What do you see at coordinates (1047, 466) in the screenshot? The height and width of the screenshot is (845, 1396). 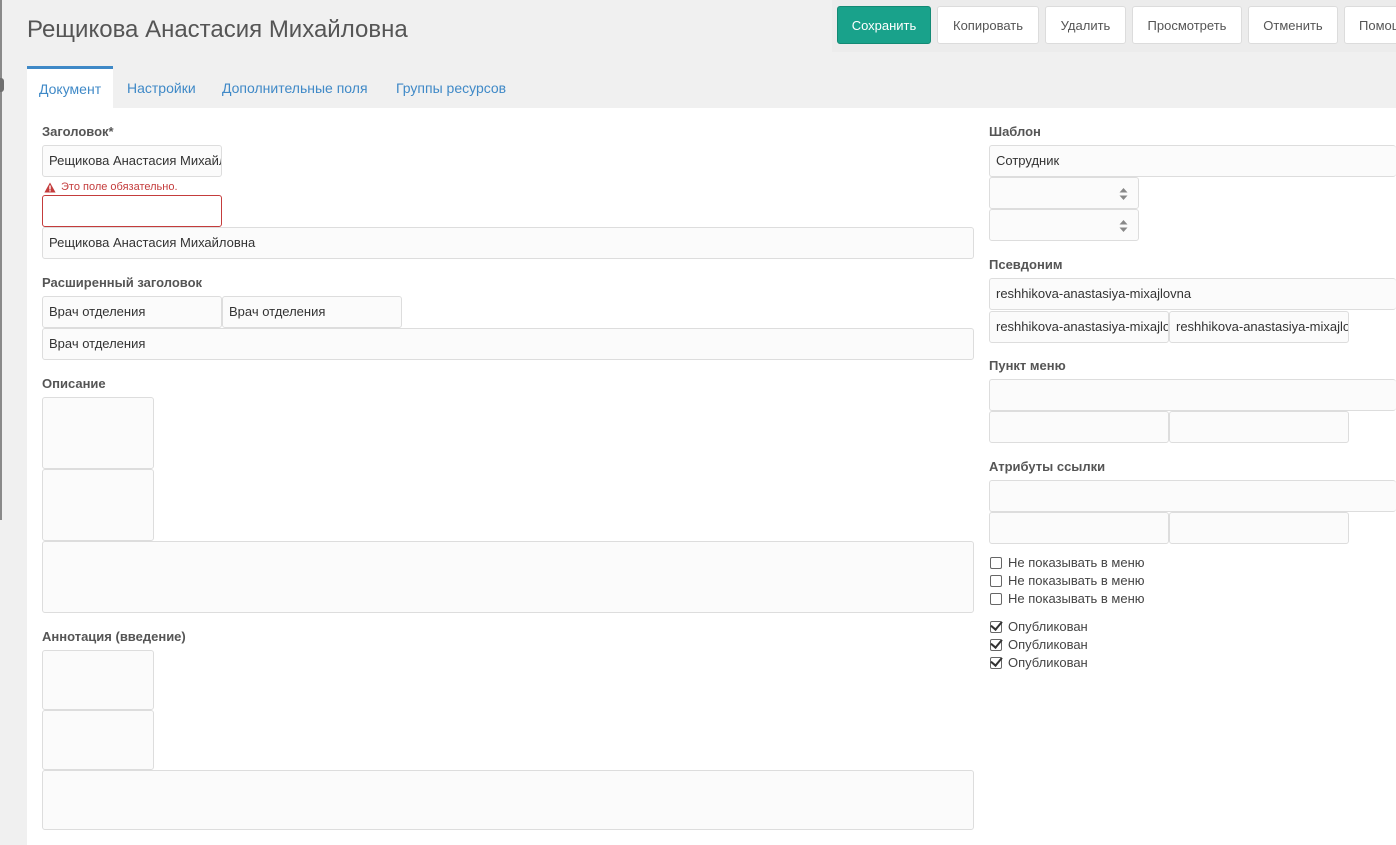 I see `link-attributes-label: Атрибуты ссылки` at bounding box center [1047, 466].